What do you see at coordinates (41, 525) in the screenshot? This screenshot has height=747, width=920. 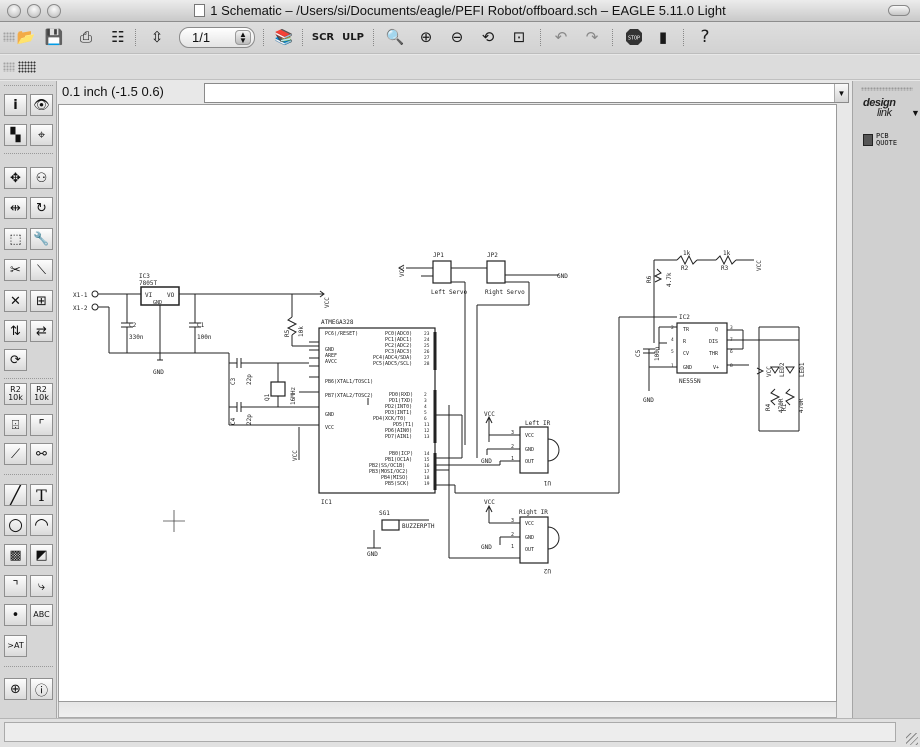 I see `arc-icon: ◠` at bounding box center [41, 525].